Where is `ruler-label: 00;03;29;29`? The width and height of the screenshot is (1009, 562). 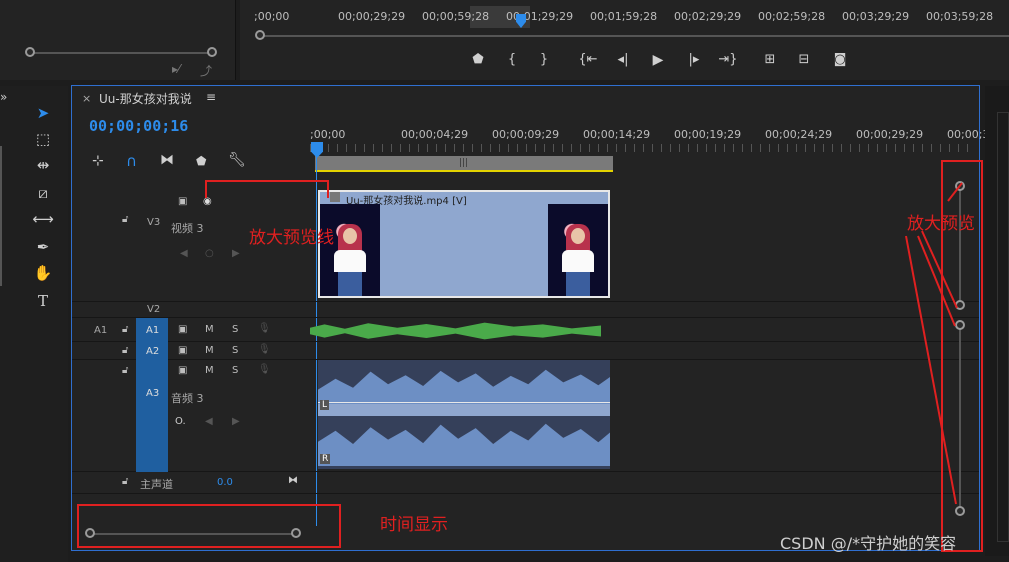
ruler-label: 00;03;29;29 is located at coordinates (876, 16).